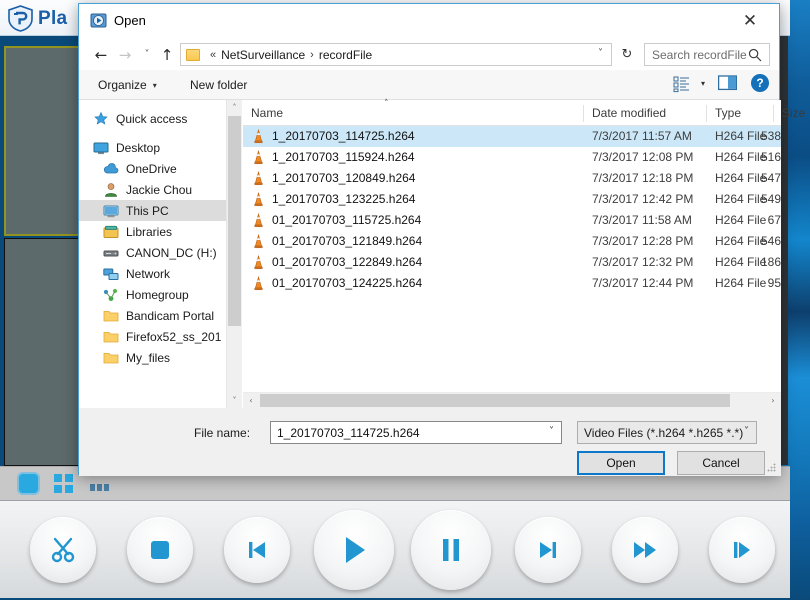  I want to click on sidebar-item-network: Network, so click(152, 273).